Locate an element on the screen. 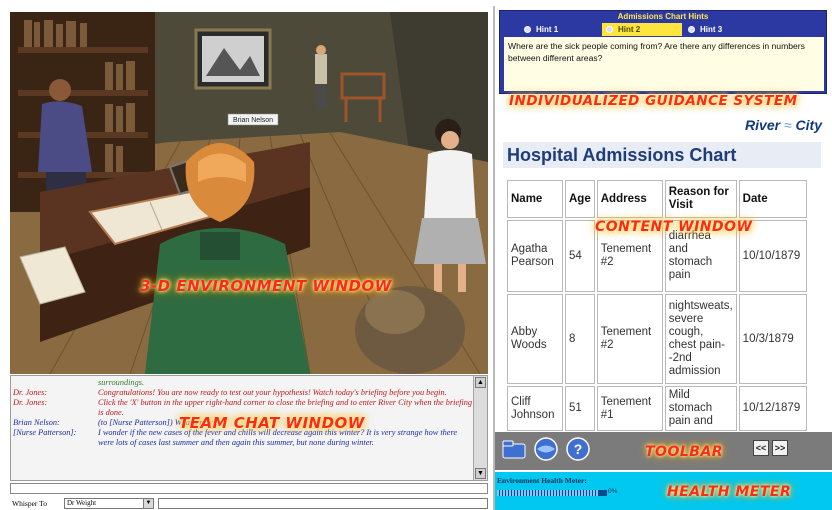 The height and width of the screenshot is (510, 832). whisper-row: Whisper To Dr Weight ▼ is located at coordinates (249, 503).